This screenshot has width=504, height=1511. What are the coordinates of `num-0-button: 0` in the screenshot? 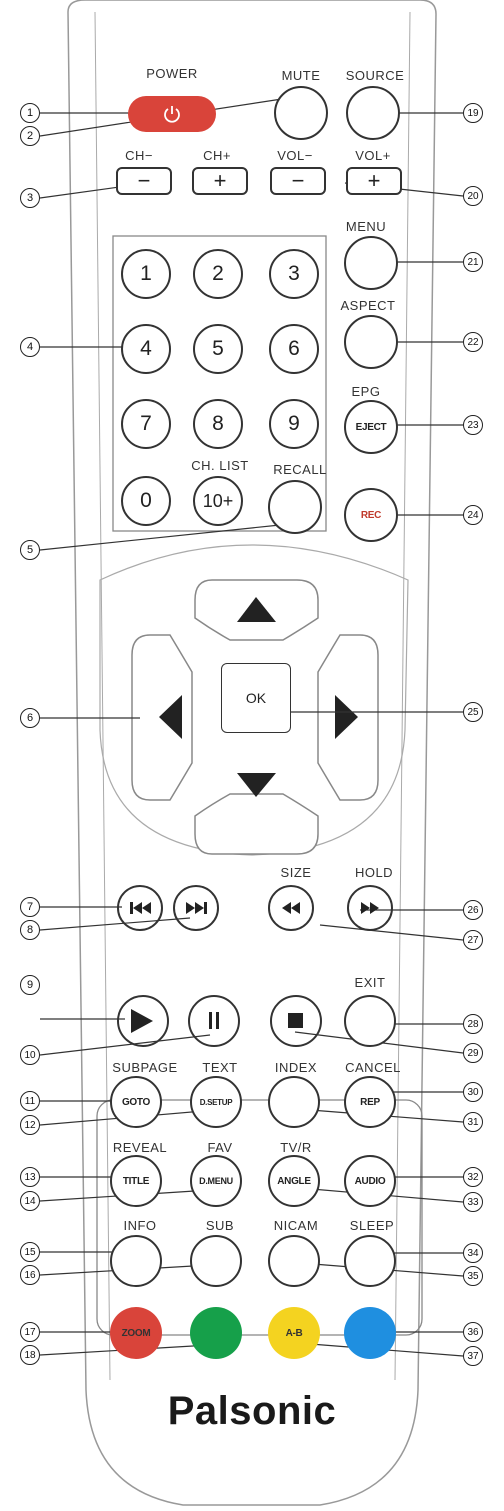 It's located at (146, 501).